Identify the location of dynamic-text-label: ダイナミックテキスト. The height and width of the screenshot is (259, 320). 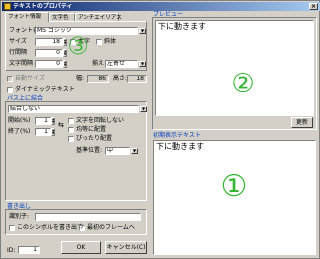
(45, 89).